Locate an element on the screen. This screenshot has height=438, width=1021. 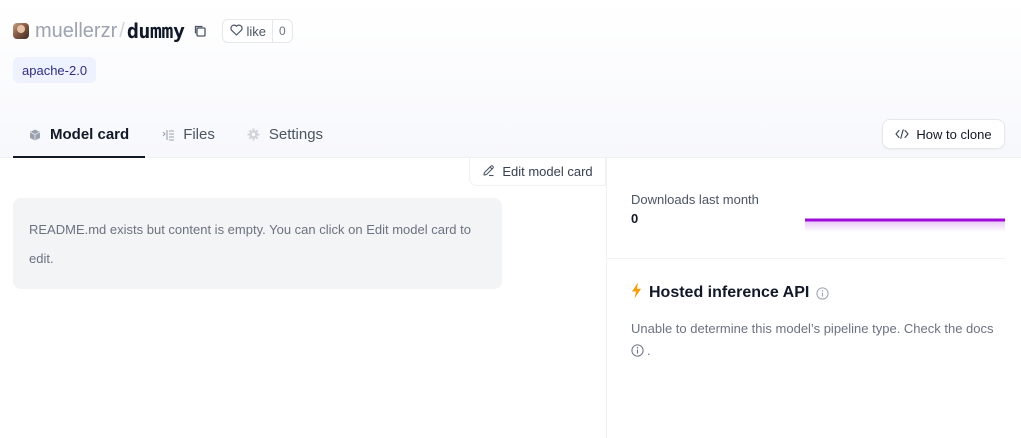
clone-label: How to clone is located at coordinates (954, 134).